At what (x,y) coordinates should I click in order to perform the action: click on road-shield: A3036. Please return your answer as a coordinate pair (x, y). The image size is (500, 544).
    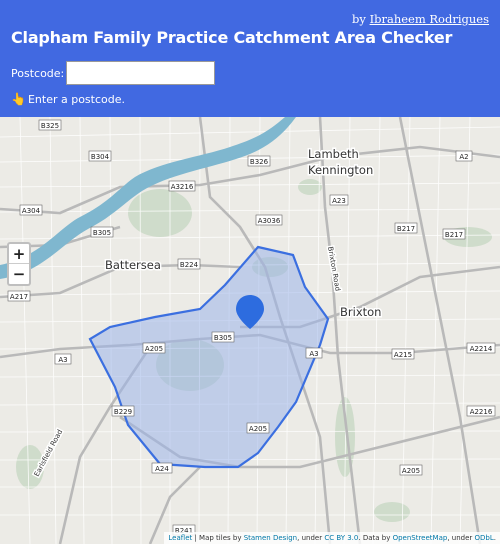
    Looking at the image, I should click on (269, 220).